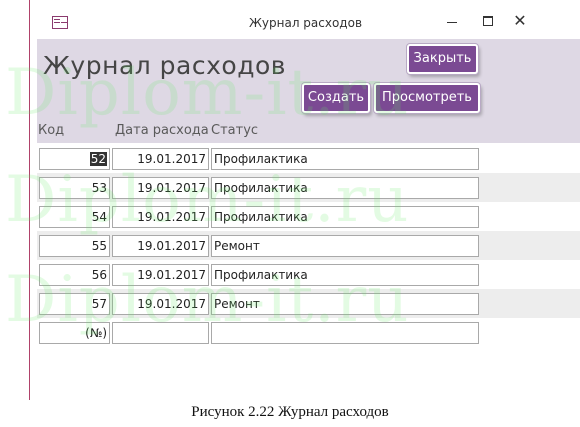  What do you see at coordinates (74, 188) in the screenshot?
I see `code-field: 53` at bounding box center [74, 188].